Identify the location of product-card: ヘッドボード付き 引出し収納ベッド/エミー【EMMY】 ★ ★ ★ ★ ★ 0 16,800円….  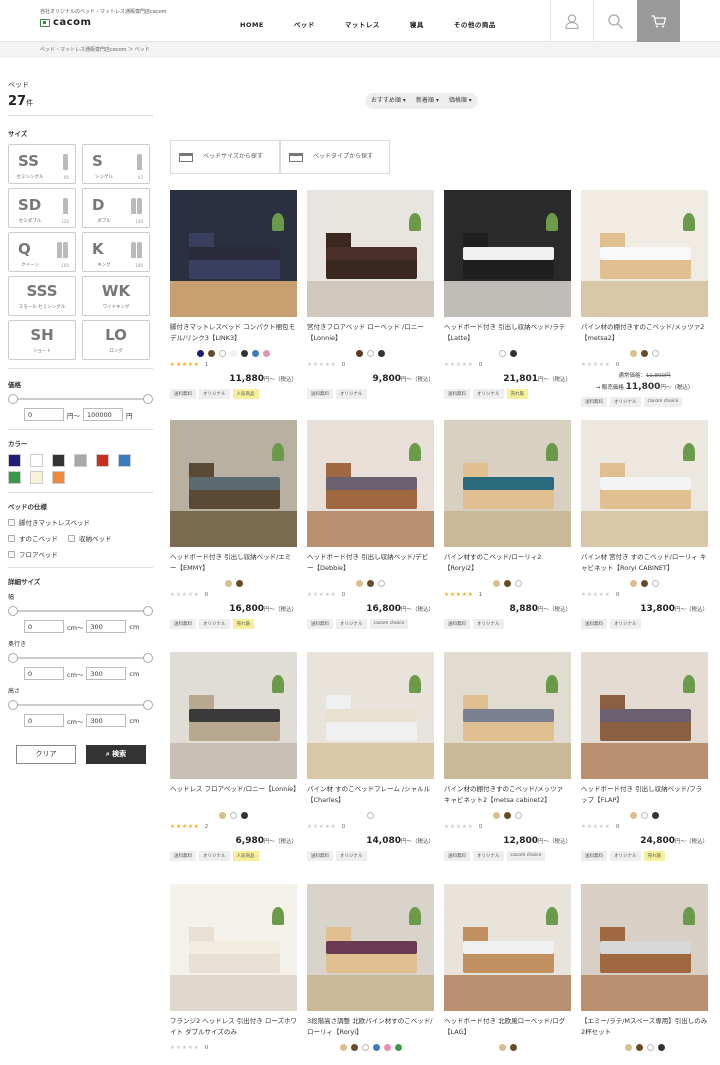
(233, 536).